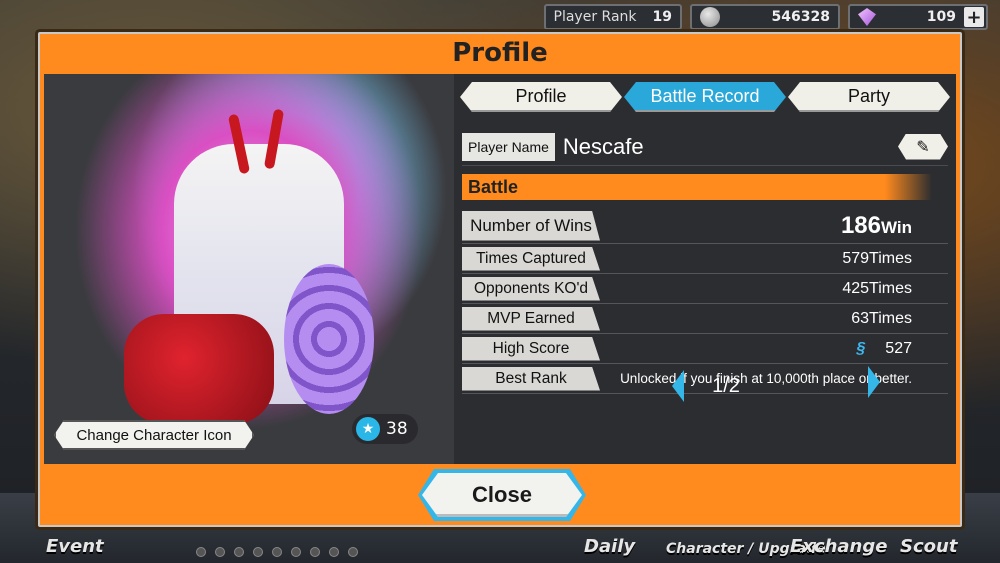  Describe the element at coordinates (397, 429) in the screenshot. I see `character-level: 38` at that location.